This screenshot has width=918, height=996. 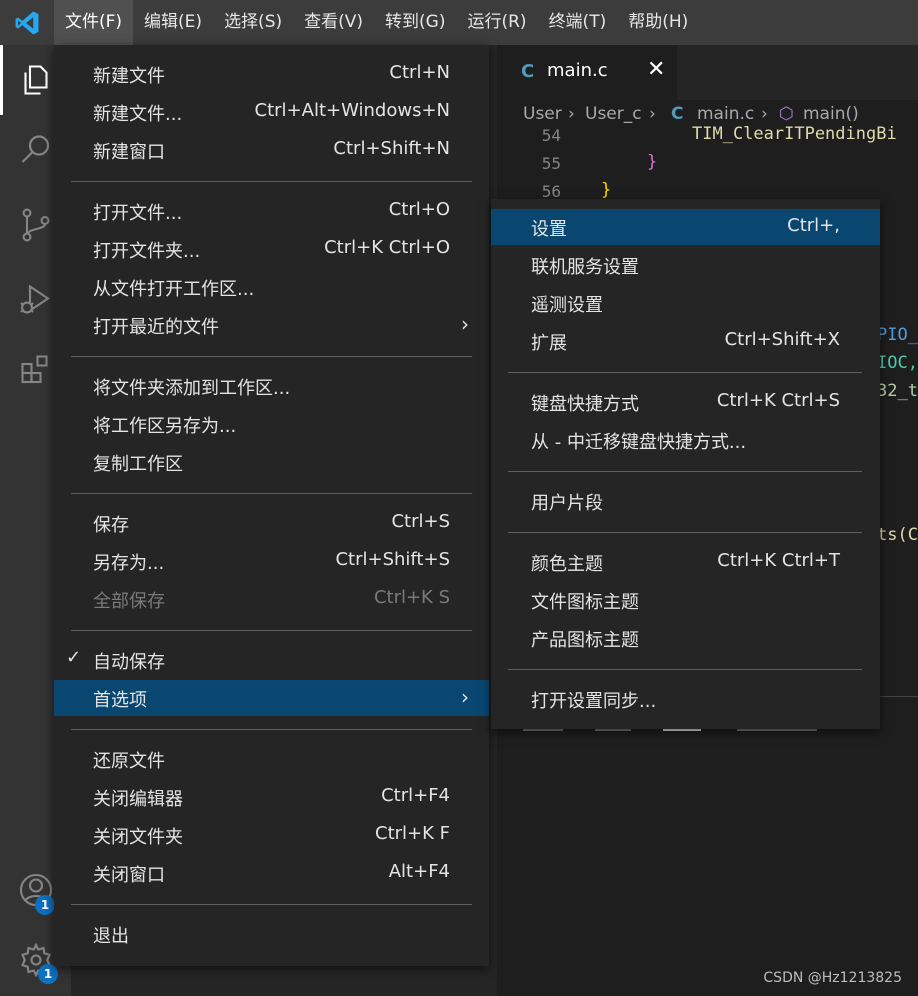 What do you see at coordinates (897, 363) in the screenshot?
I see `code-fragment: IOC,` at bounding box center [897, 363].